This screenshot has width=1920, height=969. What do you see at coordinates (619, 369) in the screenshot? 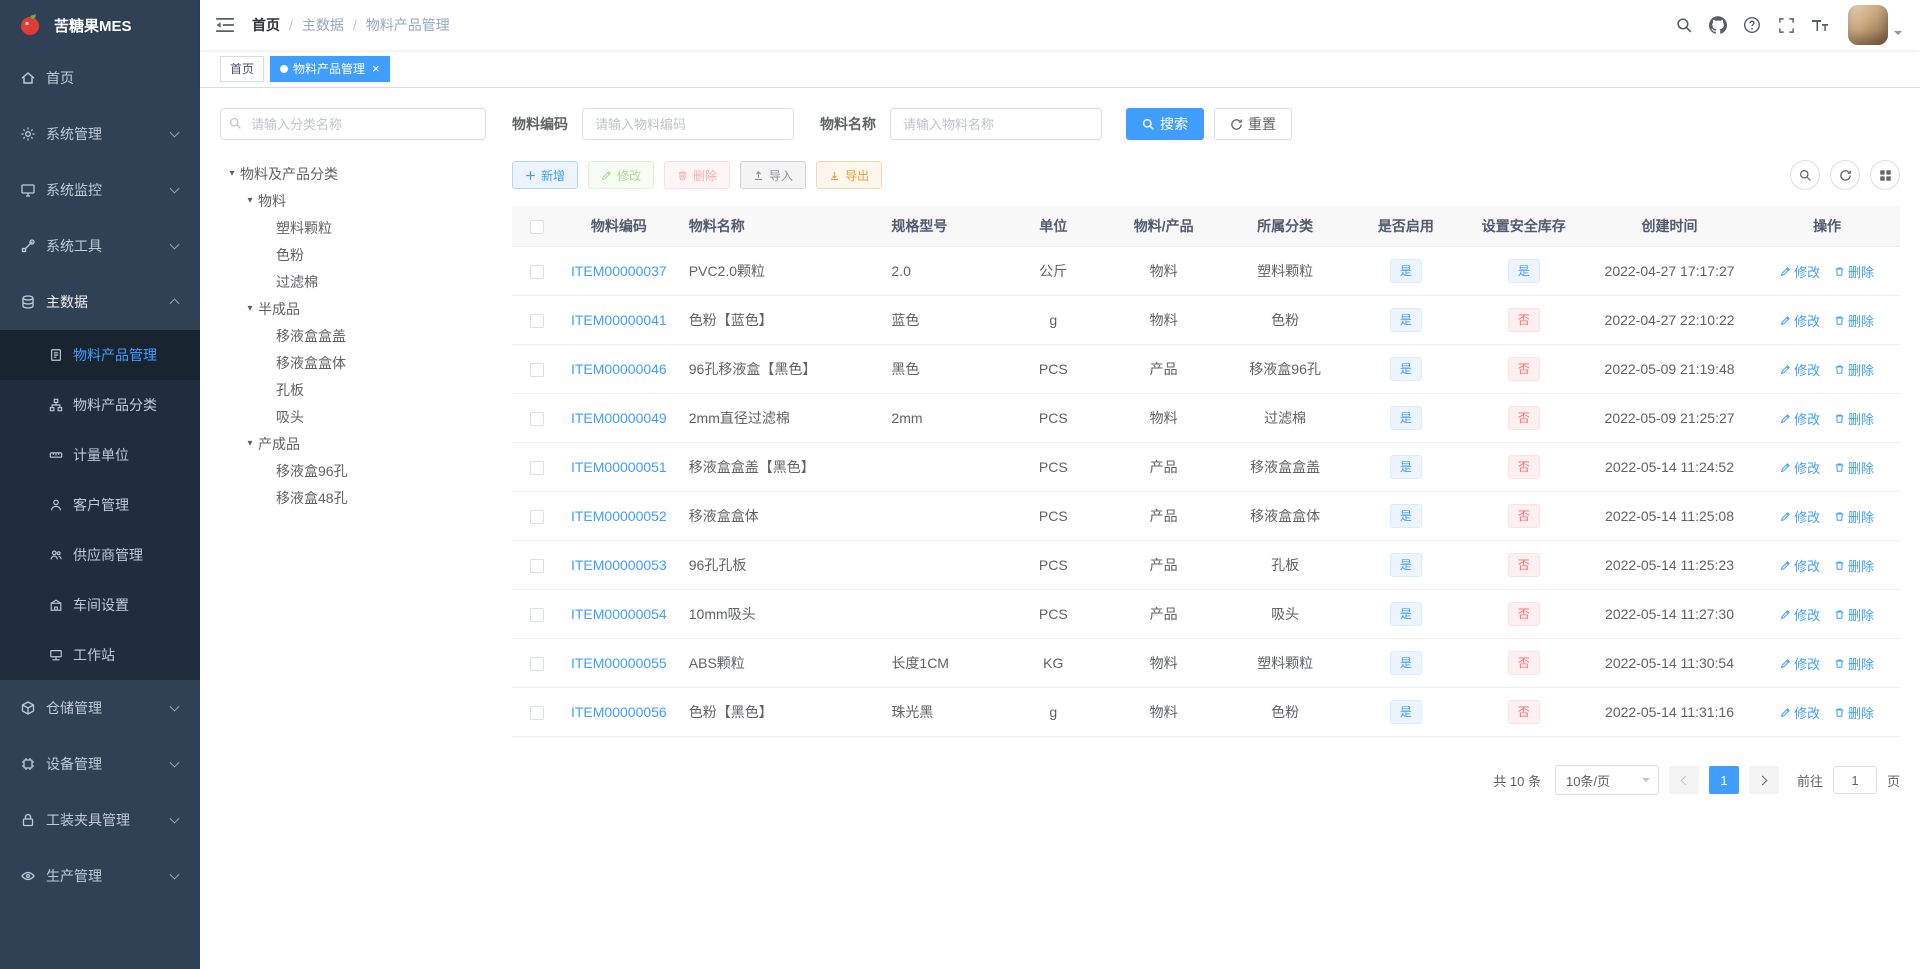
I see `material-code-link: ITEM00000046` at bounding box center [619, 369].